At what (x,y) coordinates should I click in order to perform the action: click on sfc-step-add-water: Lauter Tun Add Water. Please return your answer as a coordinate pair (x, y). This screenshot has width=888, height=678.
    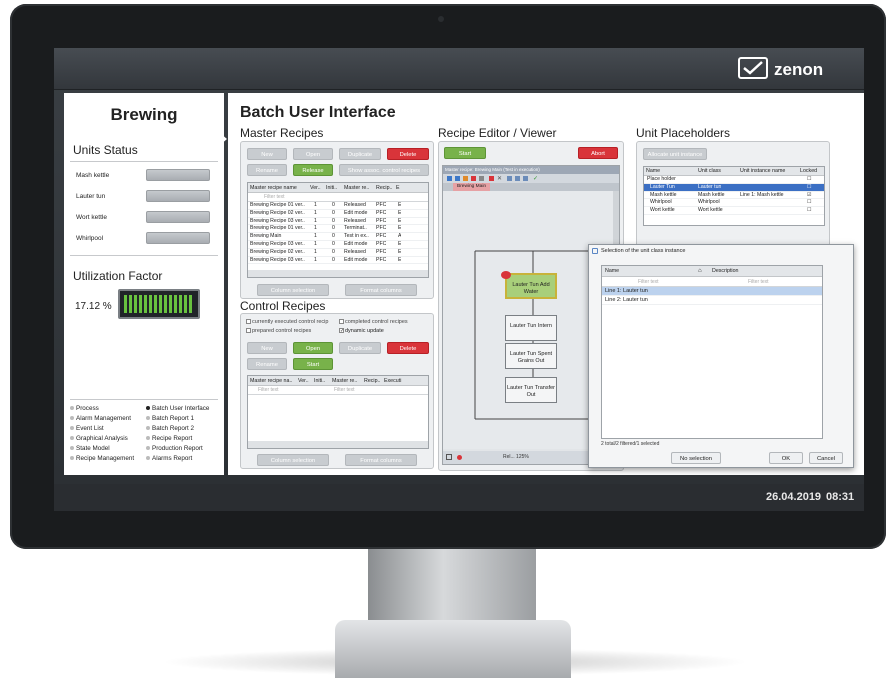
    Looking at the image, I should click on (531, 286).